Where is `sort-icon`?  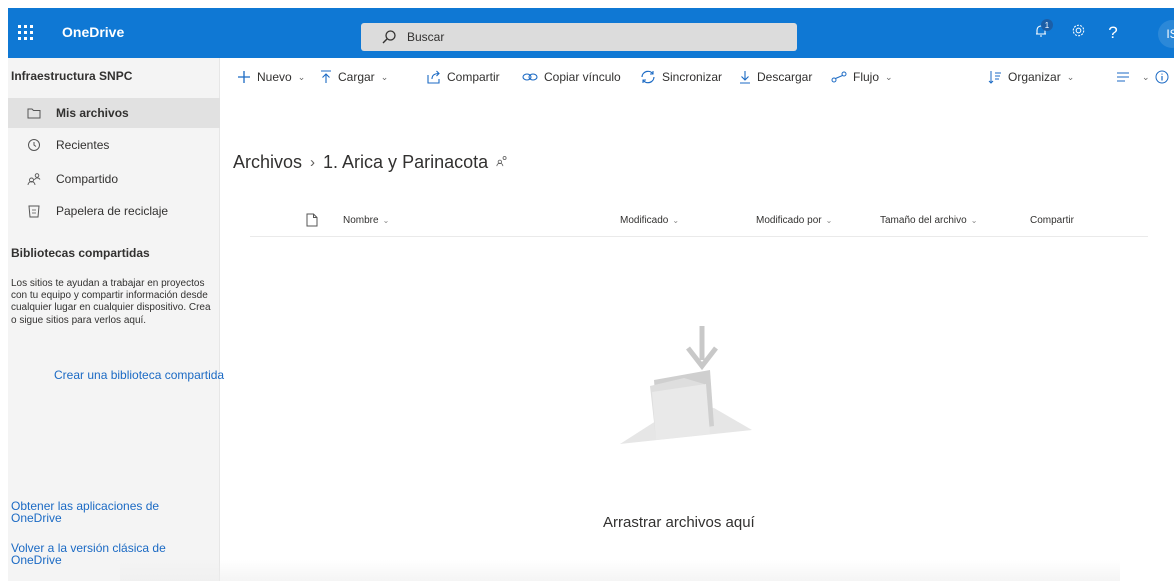 sort-icon is located at coordinates (995, 77).